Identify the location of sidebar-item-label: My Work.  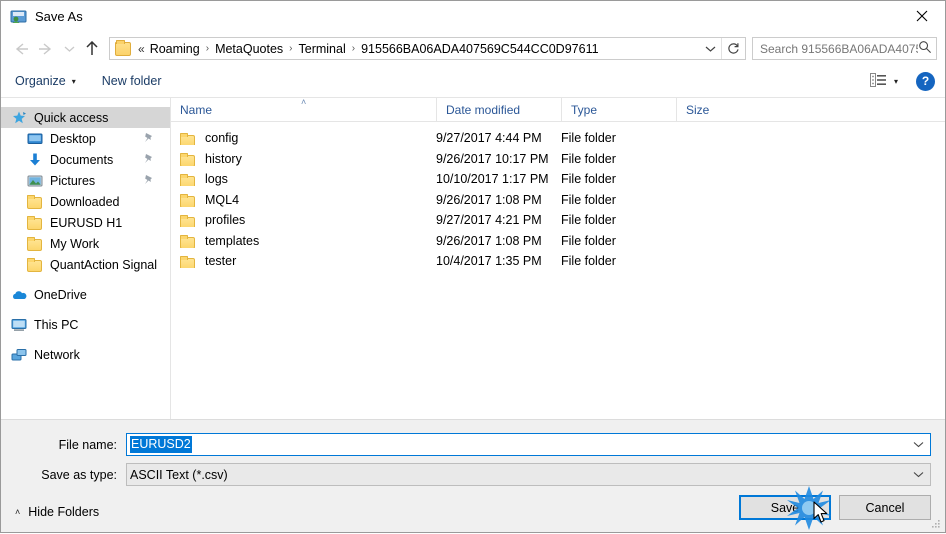
(75, 243).